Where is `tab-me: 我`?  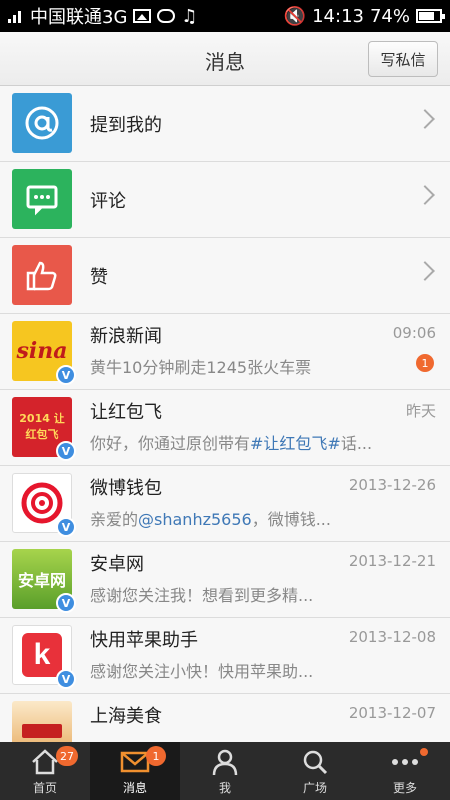
tab-me: 我 is located at coordinates (225, 771).